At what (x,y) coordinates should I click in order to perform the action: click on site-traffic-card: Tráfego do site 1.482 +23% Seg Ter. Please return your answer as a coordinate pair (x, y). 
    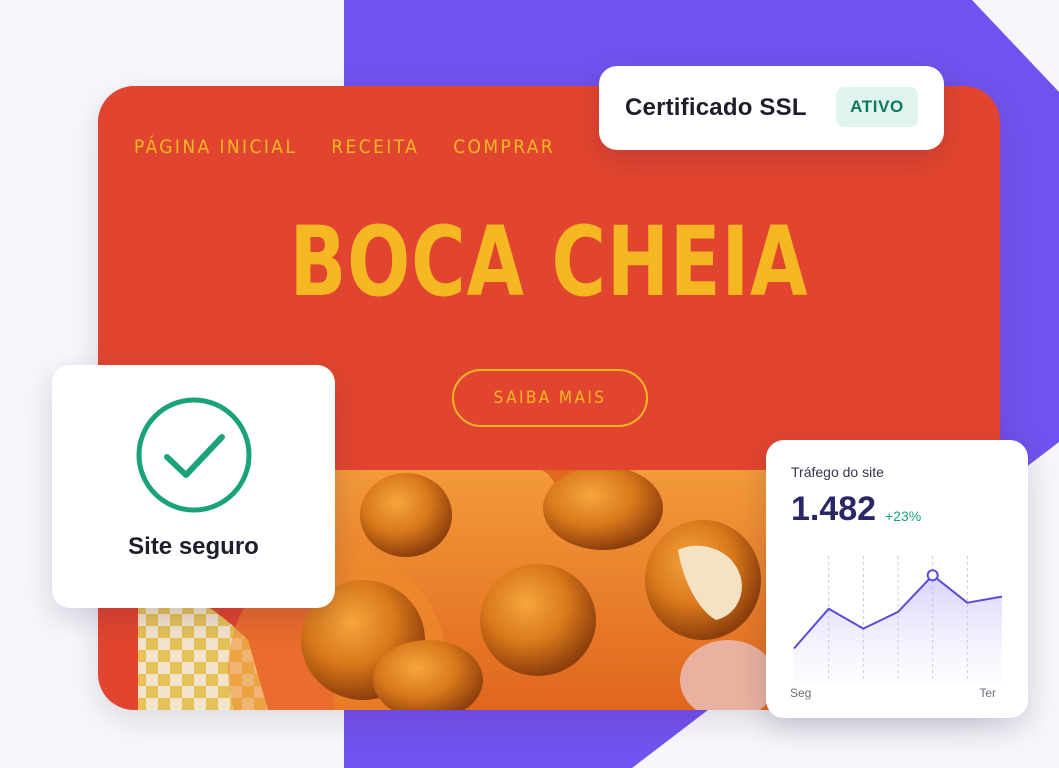
    Looking at the image, I should click on (897, 579).